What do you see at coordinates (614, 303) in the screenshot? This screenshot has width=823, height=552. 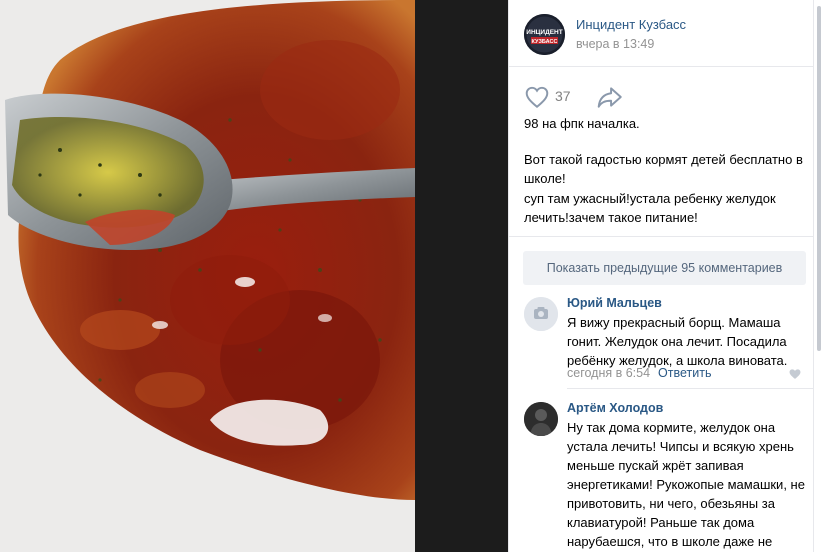 I see `comment-author: Юрий Мальцев` at bounding box center [614, 303].